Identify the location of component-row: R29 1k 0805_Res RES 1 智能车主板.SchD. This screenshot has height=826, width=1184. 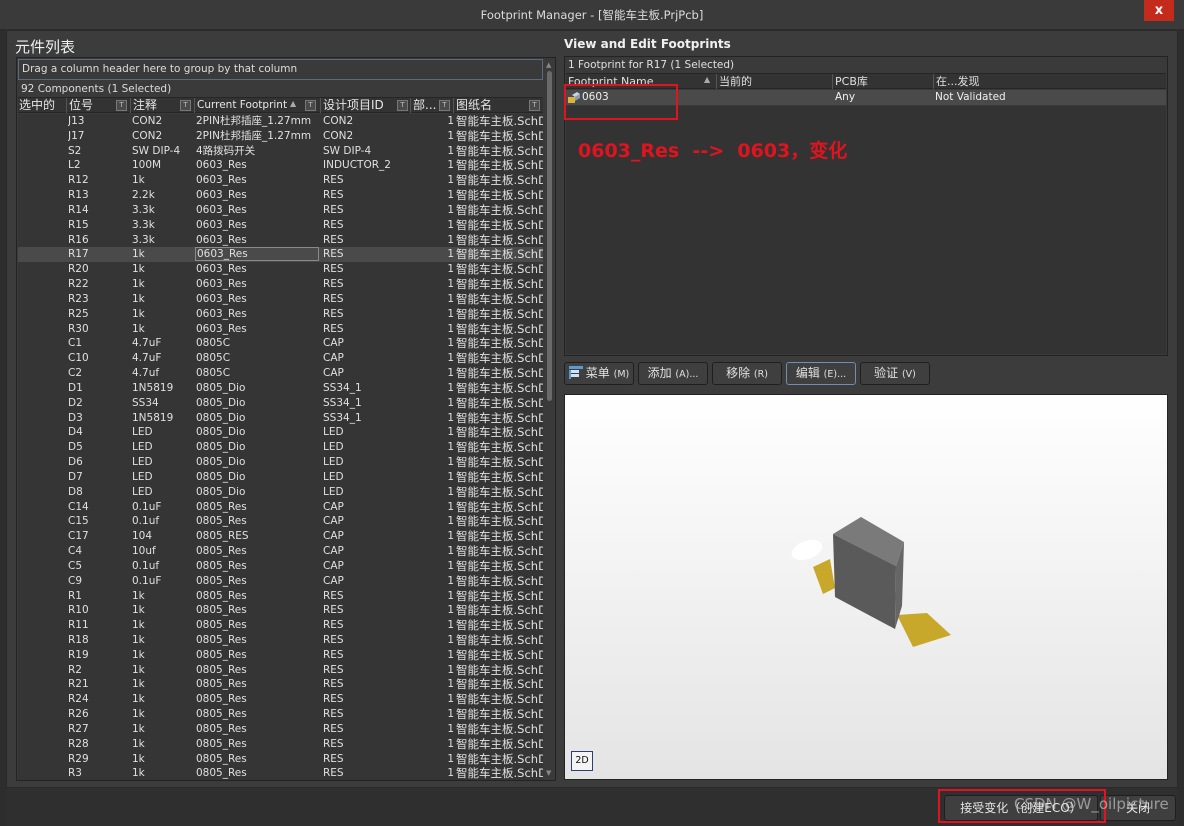
(280, 759).